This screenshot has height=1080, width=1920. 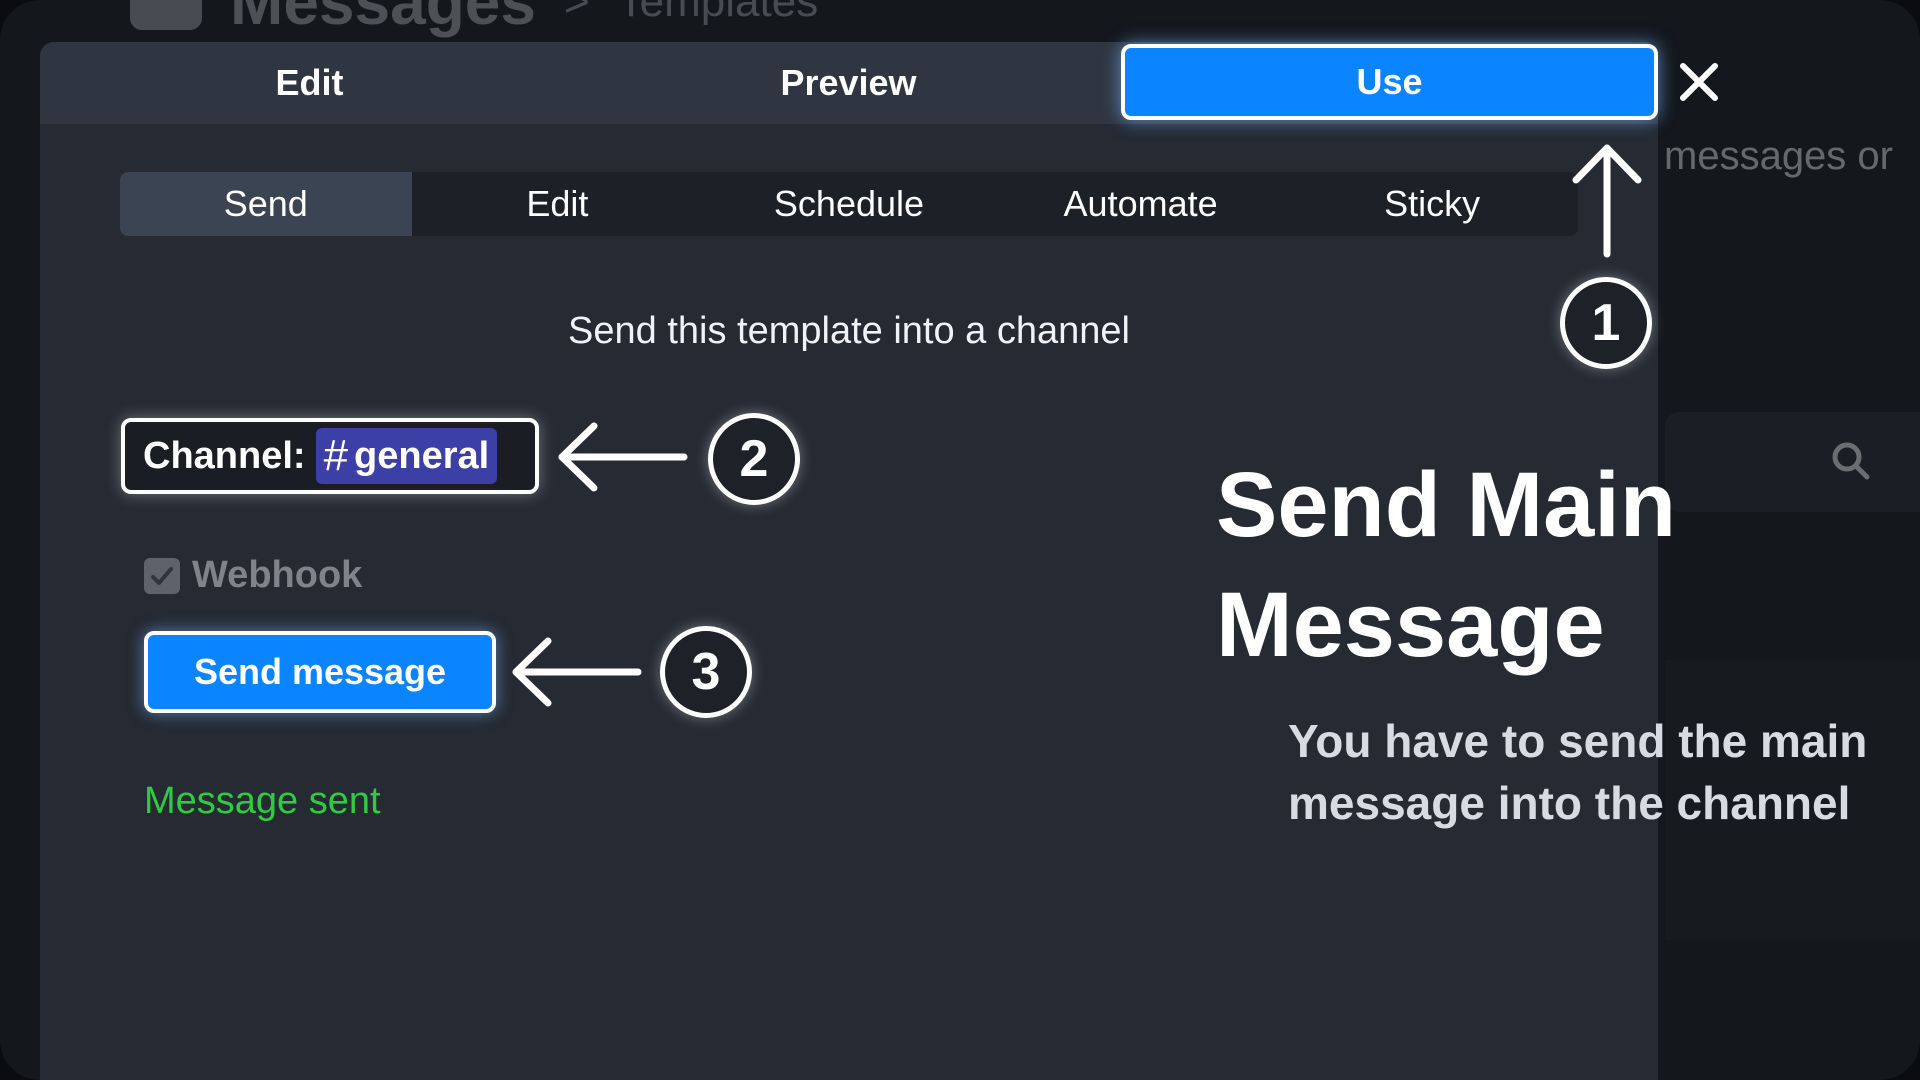 What do you see at coordinates (224, 455) in the screenshot?
I see `channel-label: Channel:` at bounding box center [224, 455].